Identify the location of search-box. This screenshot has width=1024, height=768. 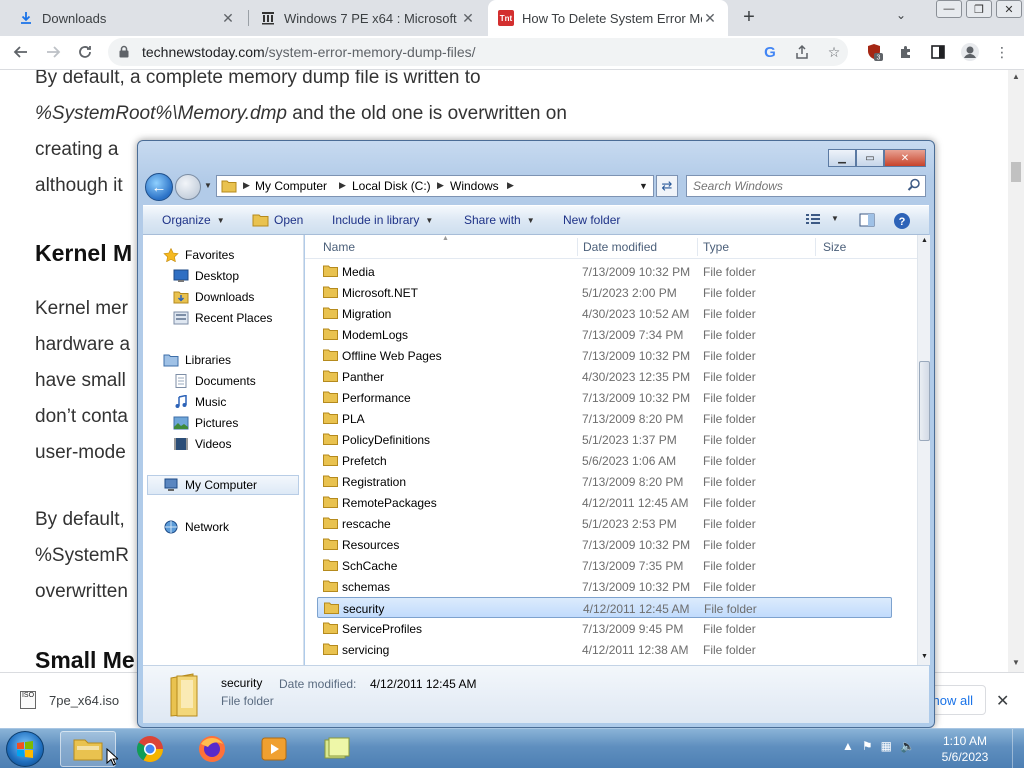
(806, 186).